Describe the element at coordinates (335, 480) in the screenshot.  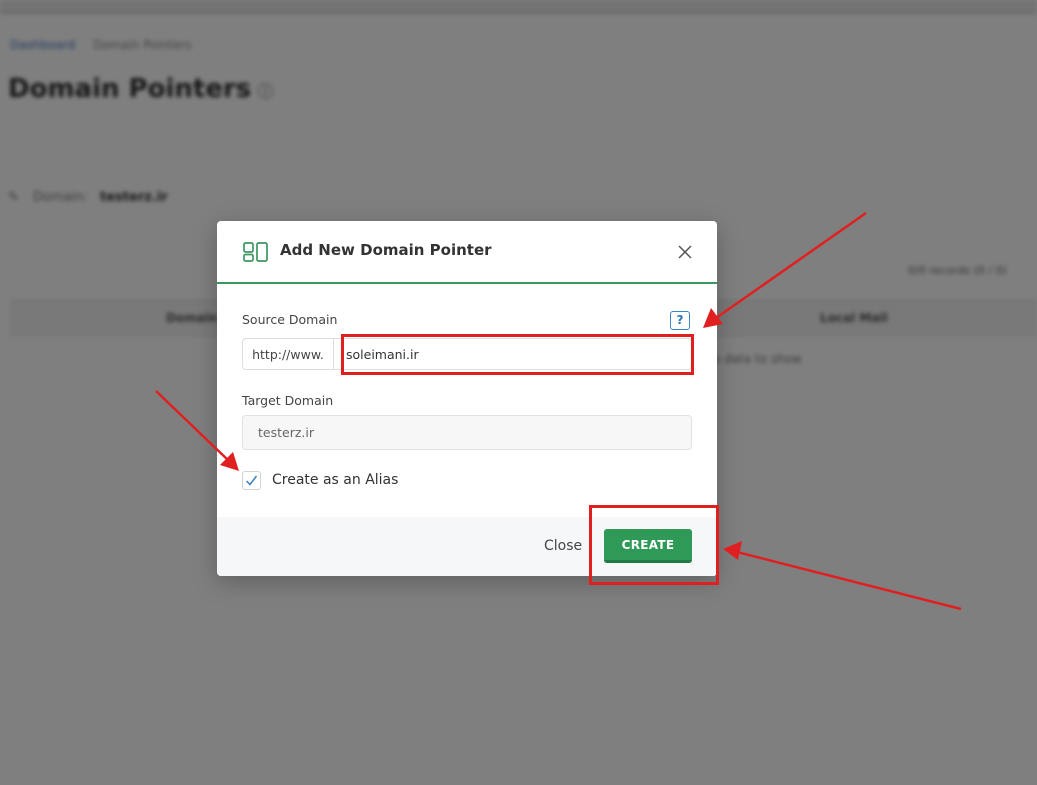
I see `alias-checkbox-label: Create as an Alias` at that location.